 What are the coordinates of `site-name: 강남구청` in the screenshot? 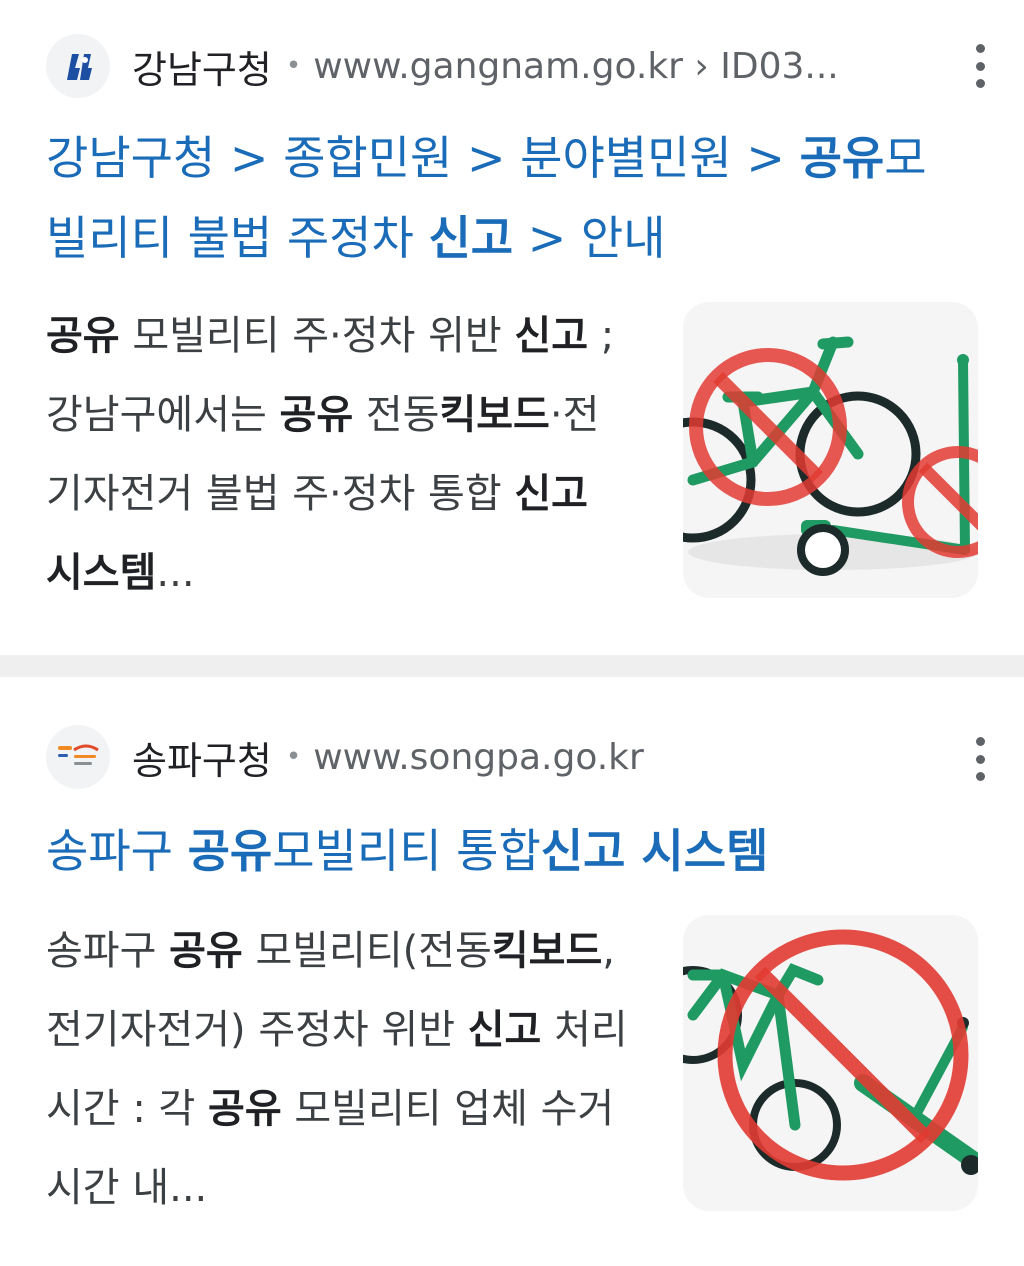 It's located at (202, 69).